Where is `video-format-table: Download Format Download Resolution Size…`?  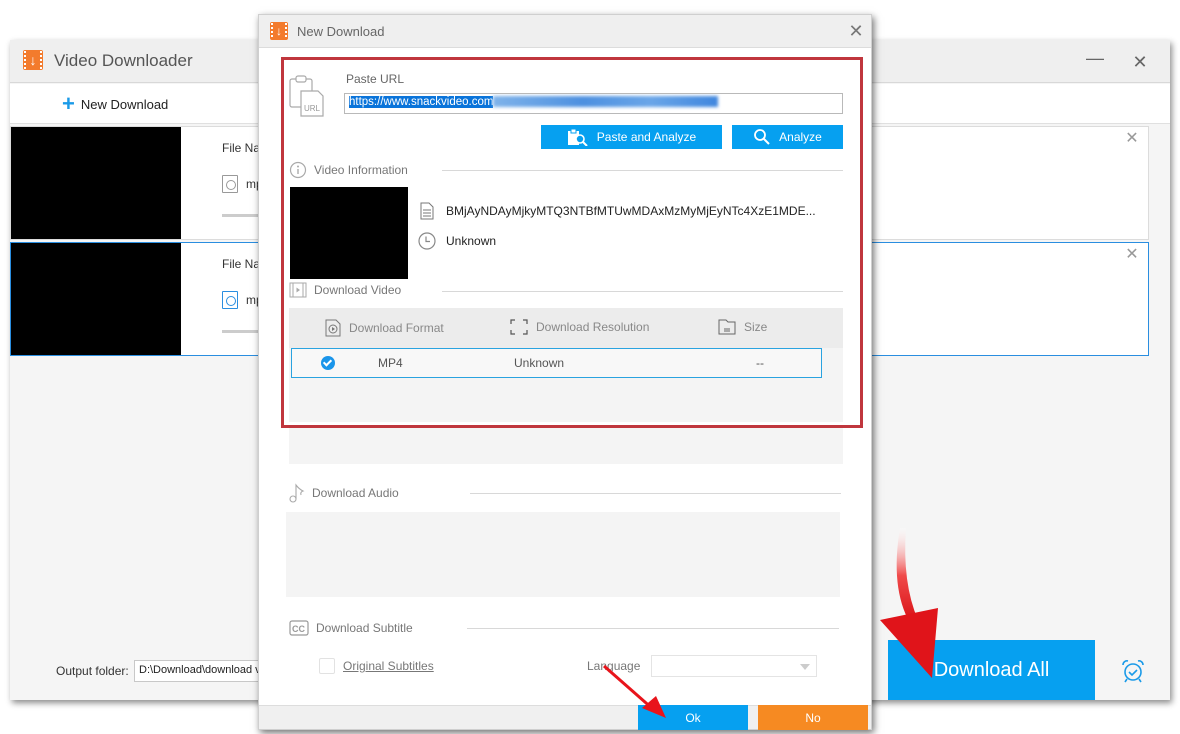
video-format-table: Download Format Download Resolution Size… is located at coordinates (566, 365).